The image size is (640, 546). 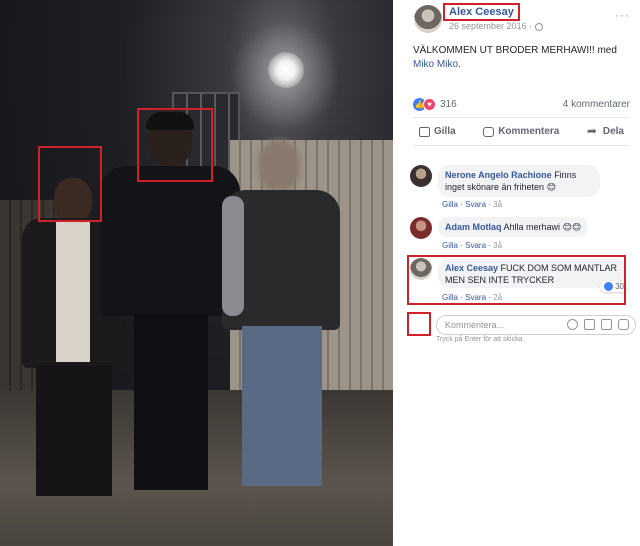 What do you see at coordinates (170, 241) in the screenshot?
I see `person-middle-jacket` at bounding box center [170, 241].